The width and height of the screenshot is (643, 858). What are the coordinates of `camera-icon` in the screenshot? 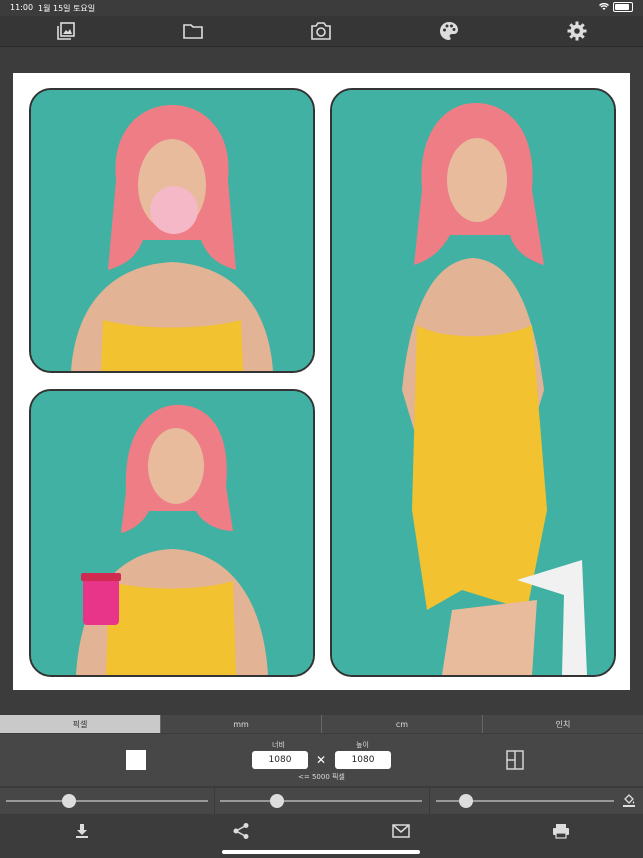 It's located at (321, 31).